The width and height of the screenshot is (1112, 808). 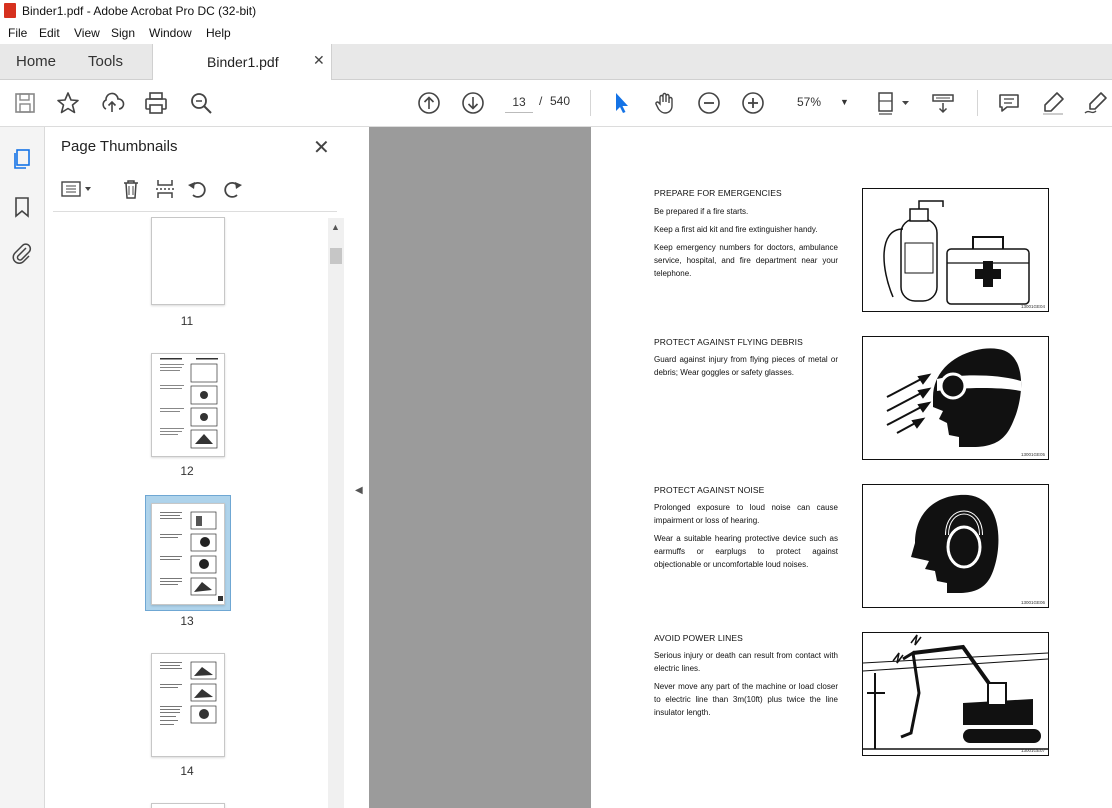 I want to click on page-up-icon, so click(x=429, y=103).